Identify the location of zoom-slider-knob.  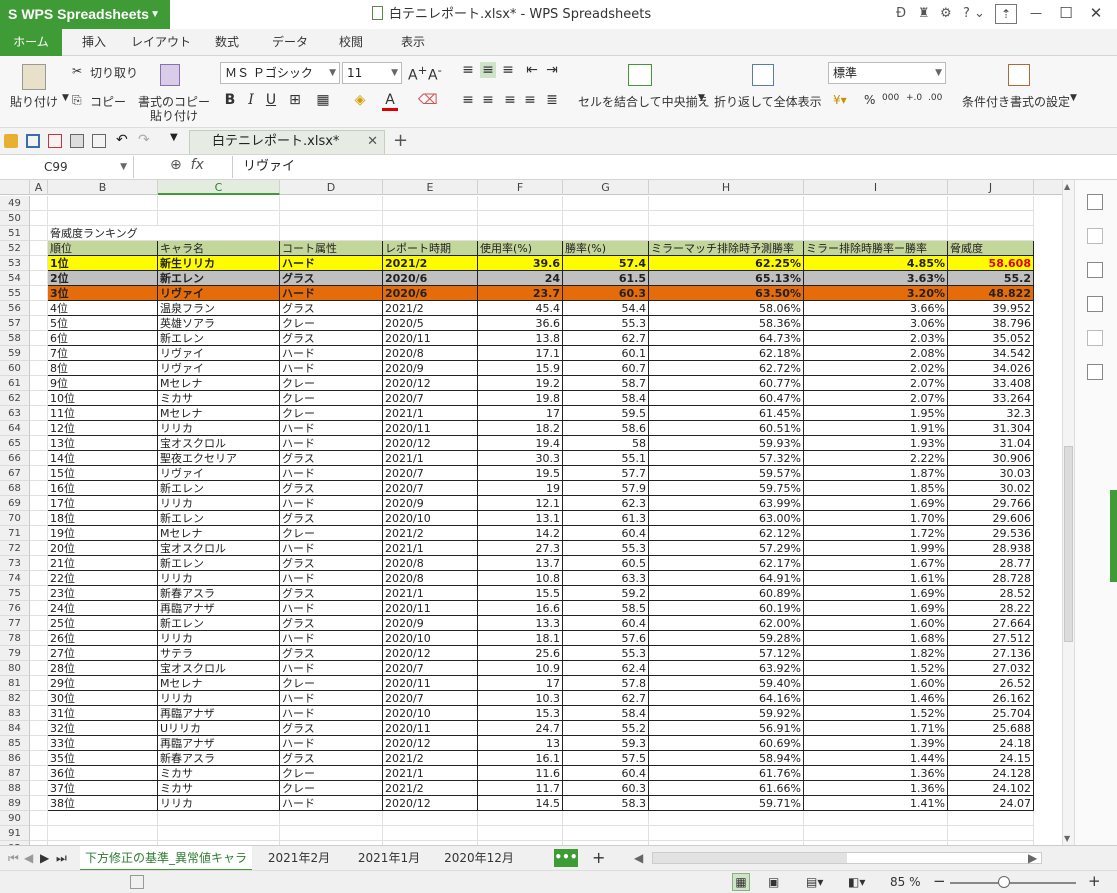
(1004, 882).